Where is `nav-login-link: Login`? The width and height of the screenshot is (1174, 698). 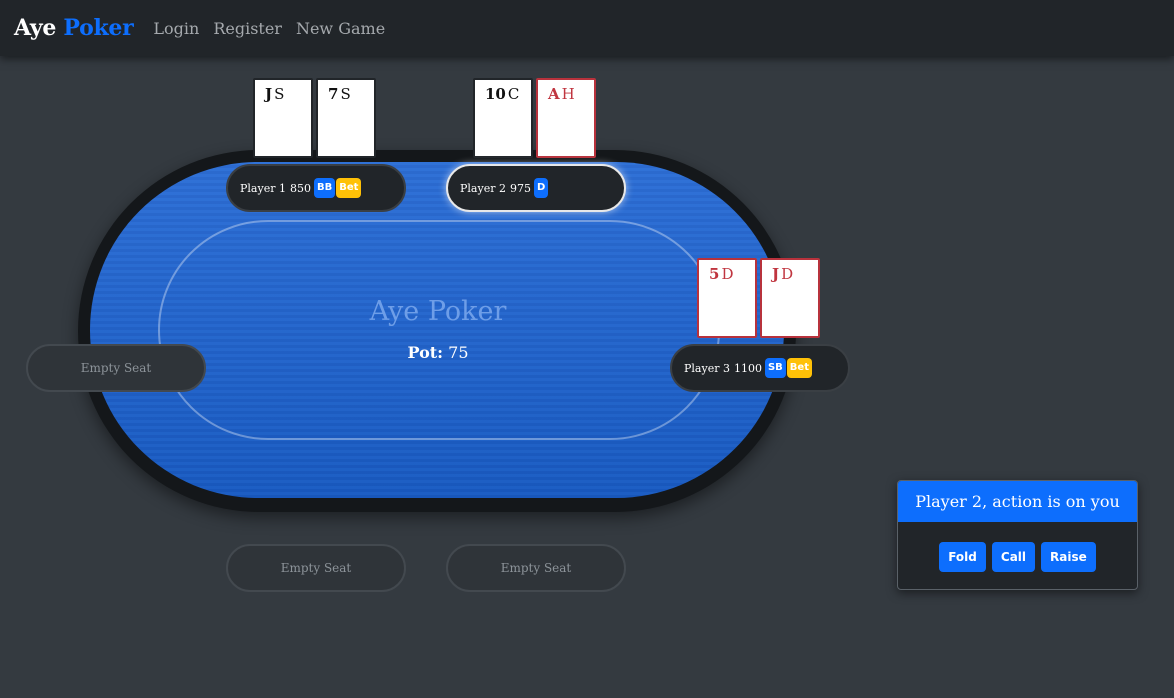 nav-login-link: Login is located at coordinates (176, 28).